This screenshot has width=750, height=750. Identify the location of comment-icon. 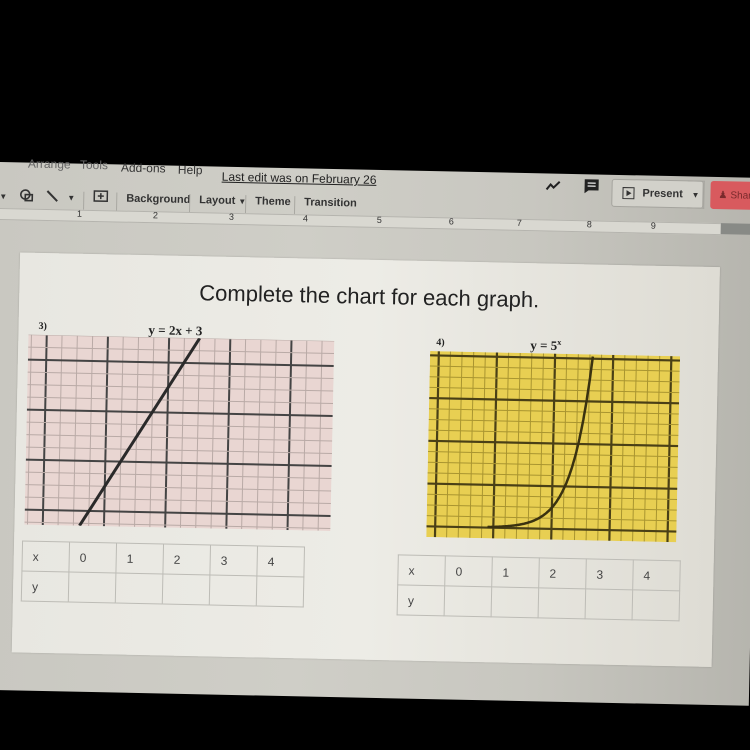
(591, 186).